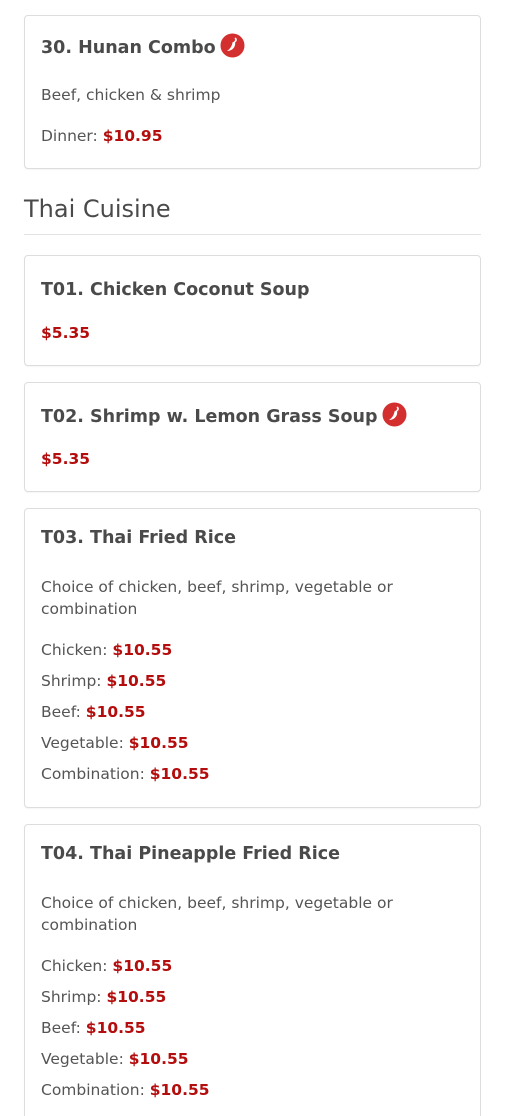 This screenshot has width=510, height=1116. I want to click on item-title: T01. Chicken Coconut Soup, so click(175, 290).